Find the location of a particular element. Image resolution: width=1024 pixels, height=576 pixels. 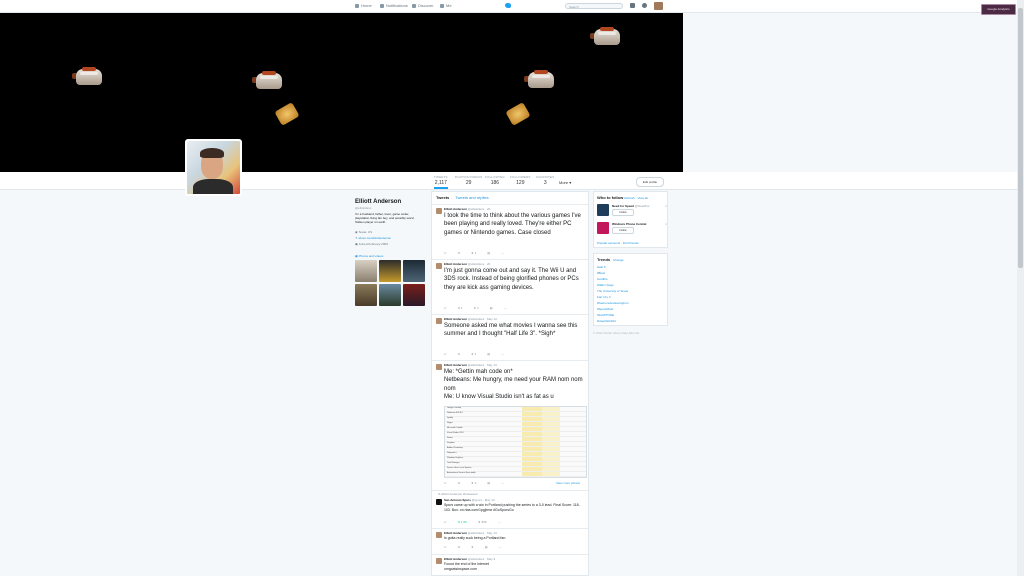

retweeted-by: ⇅ Elliott Anderson Retweeted is located at coordinates (457, 494).